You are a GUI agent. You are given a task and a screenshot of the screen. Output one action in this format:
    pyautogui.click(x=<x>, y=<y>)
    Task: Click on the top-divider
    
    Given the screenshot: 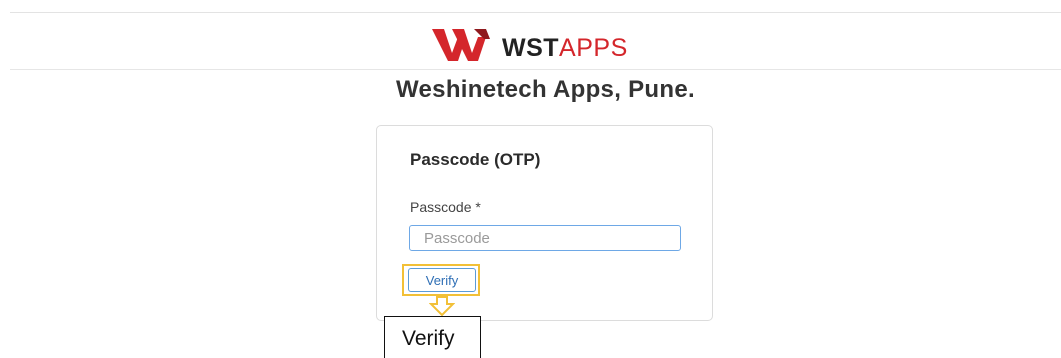 What is the action you would take?
    pyautogui.click(x=535, y=12)
    